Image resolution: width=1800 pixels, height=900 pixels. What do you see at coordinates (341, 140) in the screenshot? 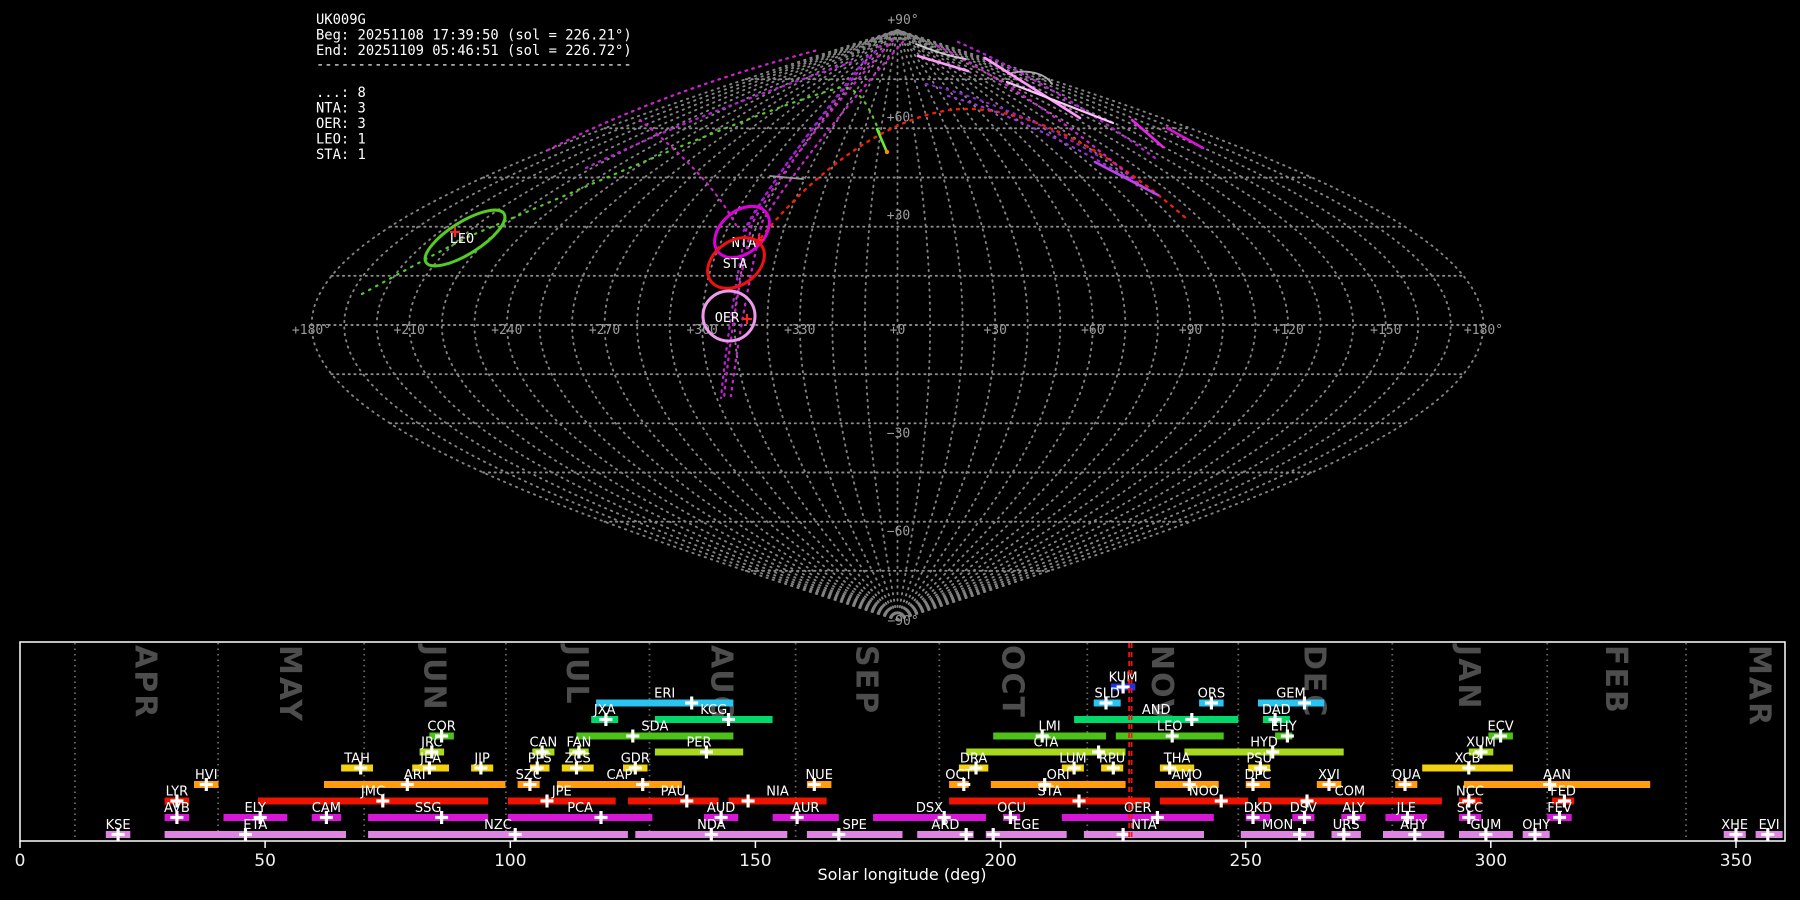
I see `count-LEO: LEO: 1` at bounding box center [341, 140].